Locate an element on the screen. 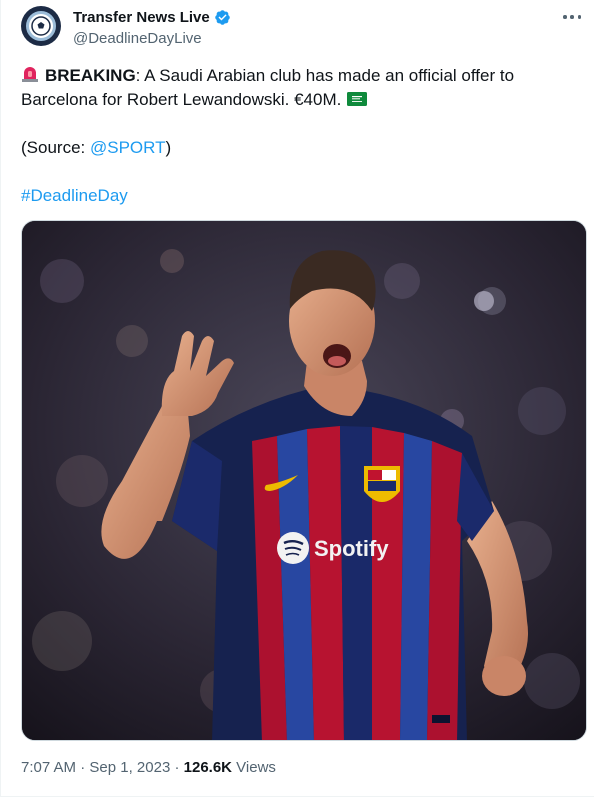 This screenshot has height=797, width=594. breaking-label: BREAKING is located at coordinates (90, 75).